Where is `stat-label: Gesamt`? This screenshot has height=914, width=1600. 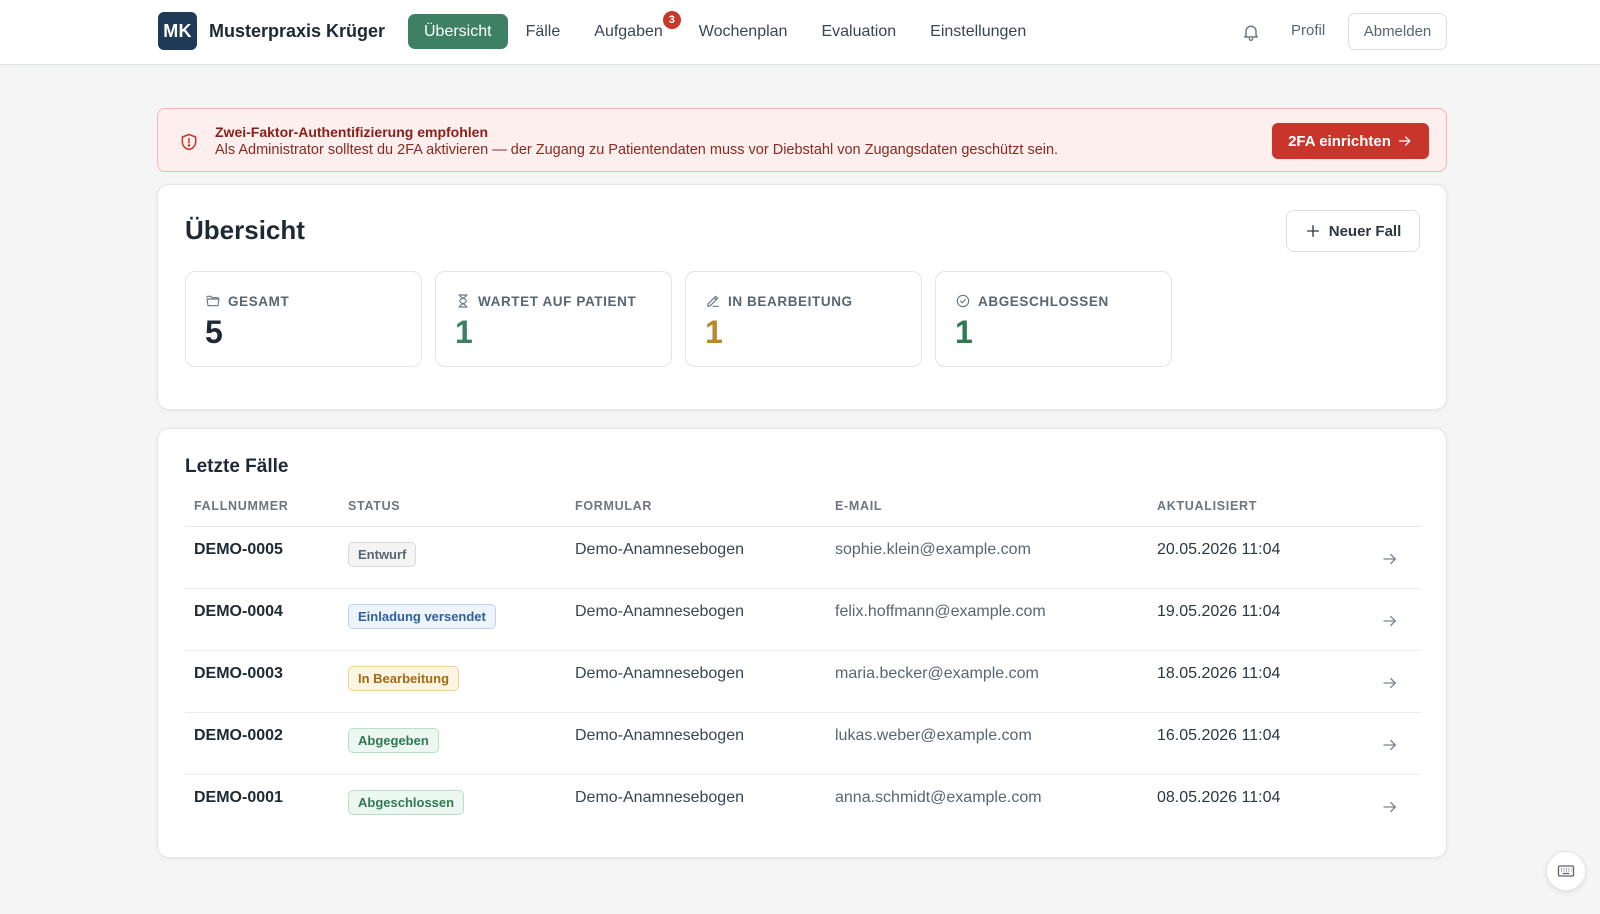
stat-label: Gesamt is located at coordinates (259, 301).